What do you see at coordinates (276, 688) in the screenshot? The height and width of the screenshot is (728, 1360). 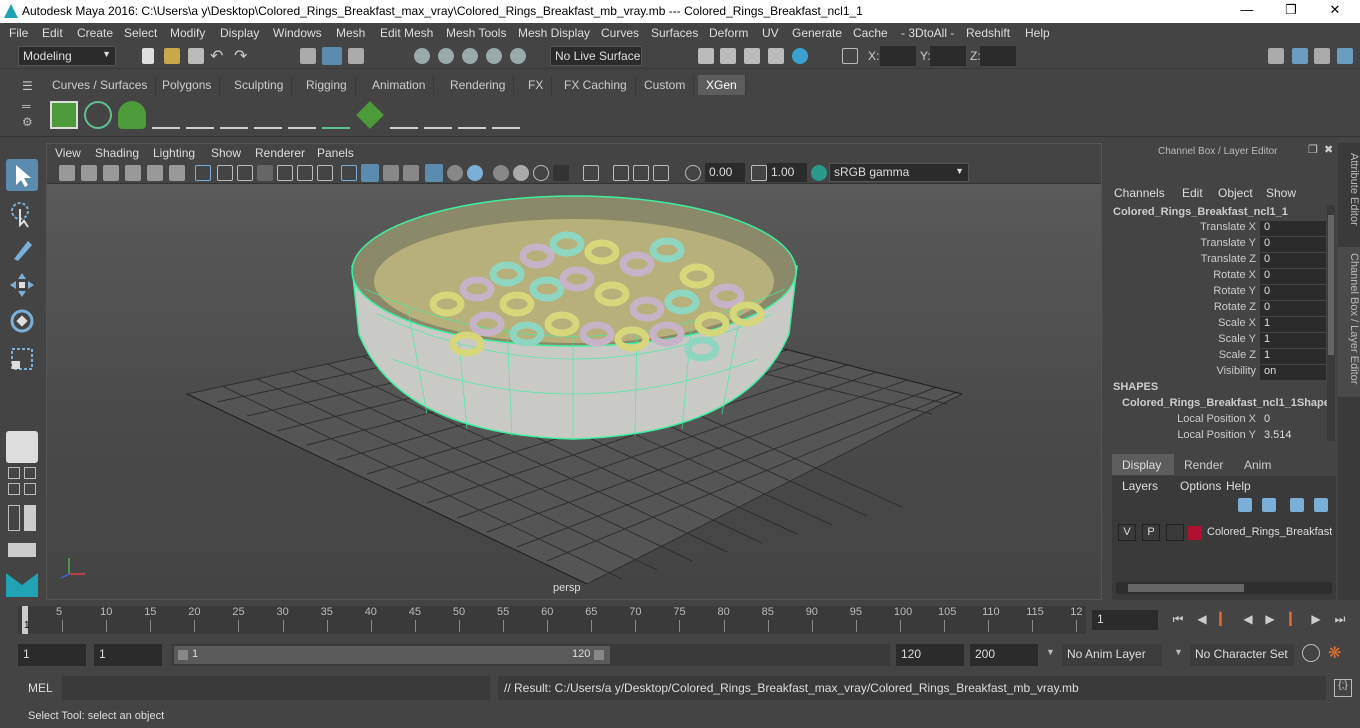 I see `command-input` at bounding box center [276, 688].